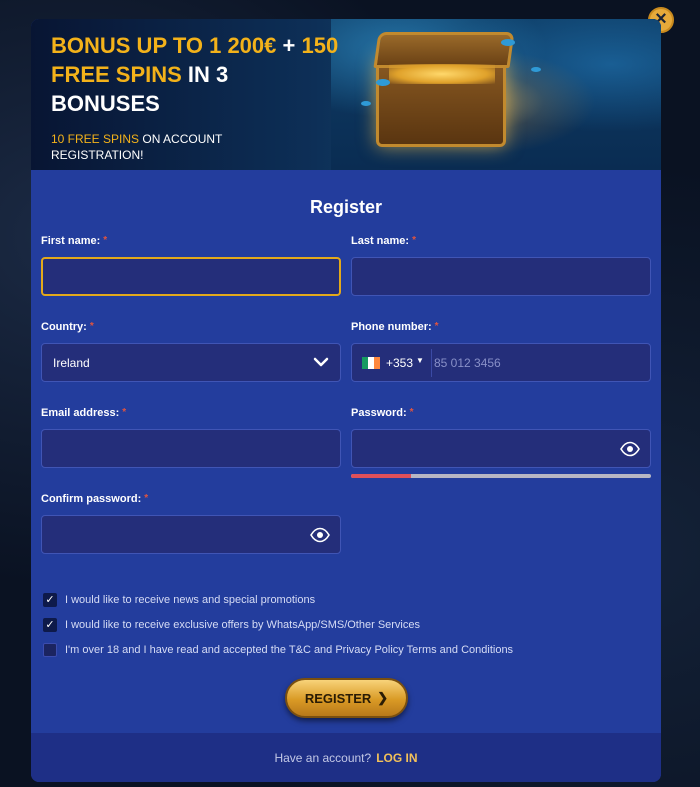  I want to click on phone-field: +353 ▼ 85 012 3456, so click(501, 362).